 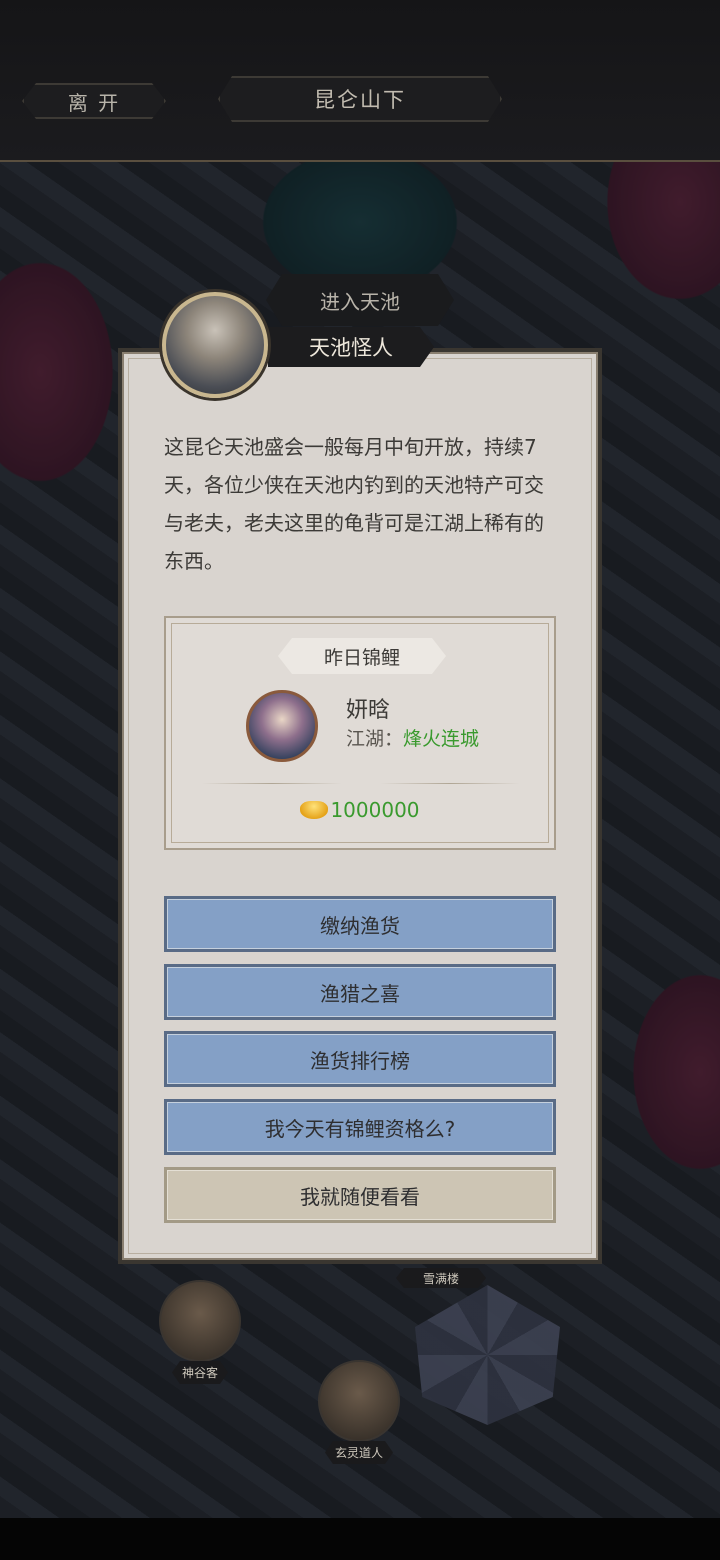 I want to click on npc-name: 天池怪人, so click(x=351, y=347).